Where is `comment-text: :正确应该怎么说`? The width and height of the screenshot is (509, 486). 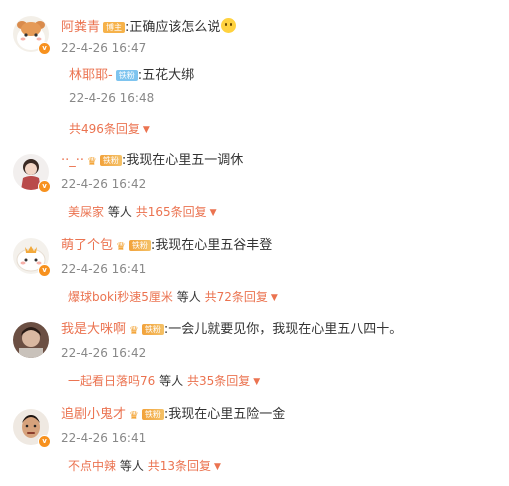
comment-text: :正确应该怎么说 is located at coordinates (173, 27).